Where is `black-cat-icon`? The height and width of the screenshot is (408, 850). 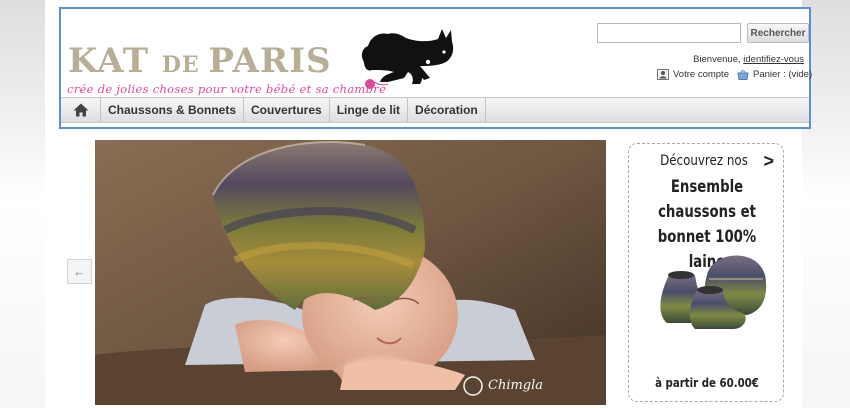 black-cat-icon is located at coordinates (407, 59).